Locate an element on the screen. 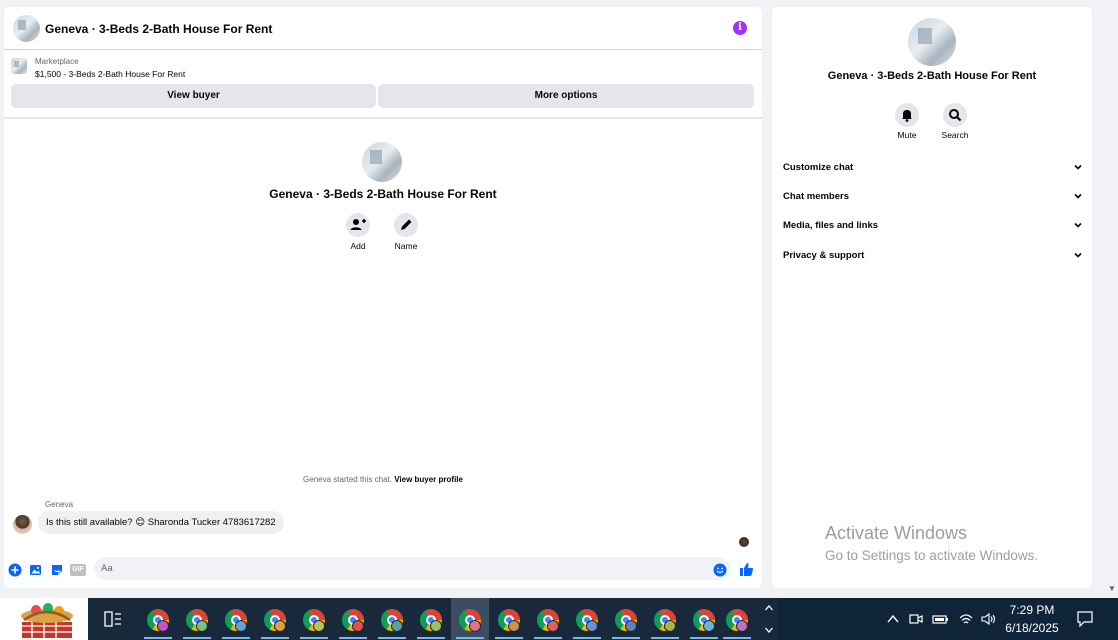 Image resolution: width=1118 pixels, height=640 pixels. search-icon is located at coordinates (955, 115).